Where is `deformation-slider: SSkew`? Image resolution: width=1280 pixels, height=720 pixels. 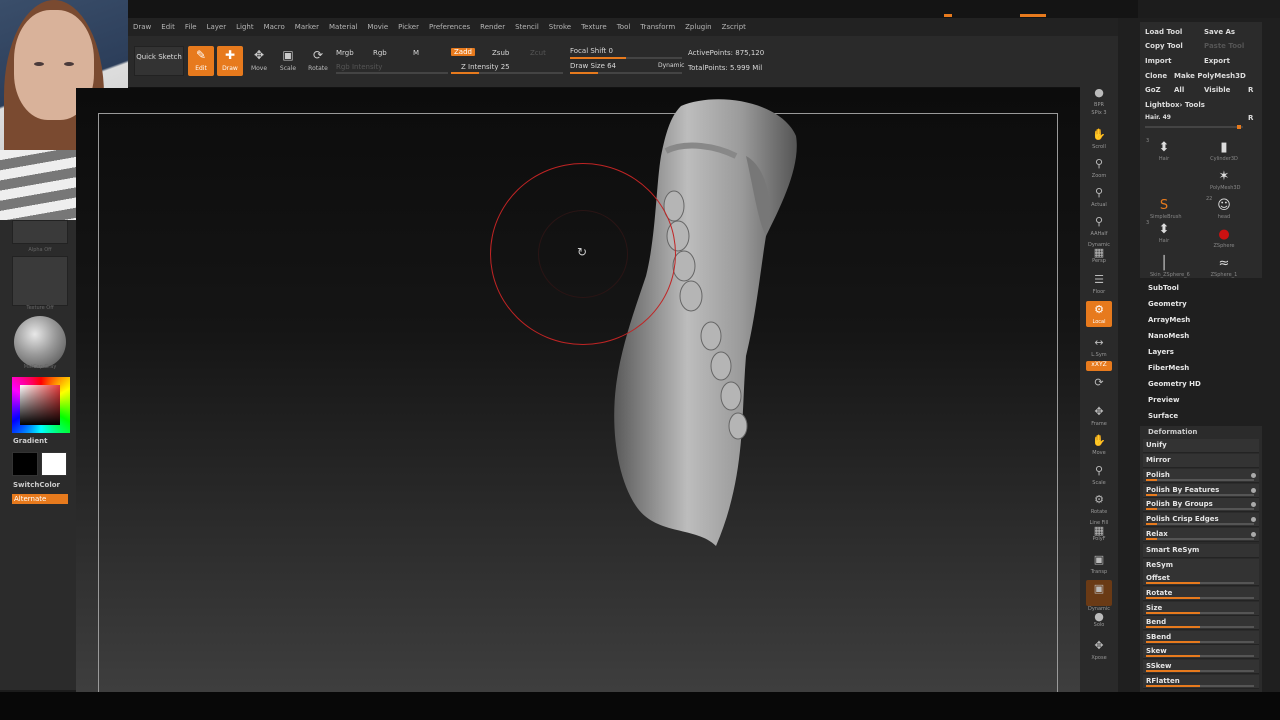
deformation-slider: SSkew is located at coordinates (1201, 667).